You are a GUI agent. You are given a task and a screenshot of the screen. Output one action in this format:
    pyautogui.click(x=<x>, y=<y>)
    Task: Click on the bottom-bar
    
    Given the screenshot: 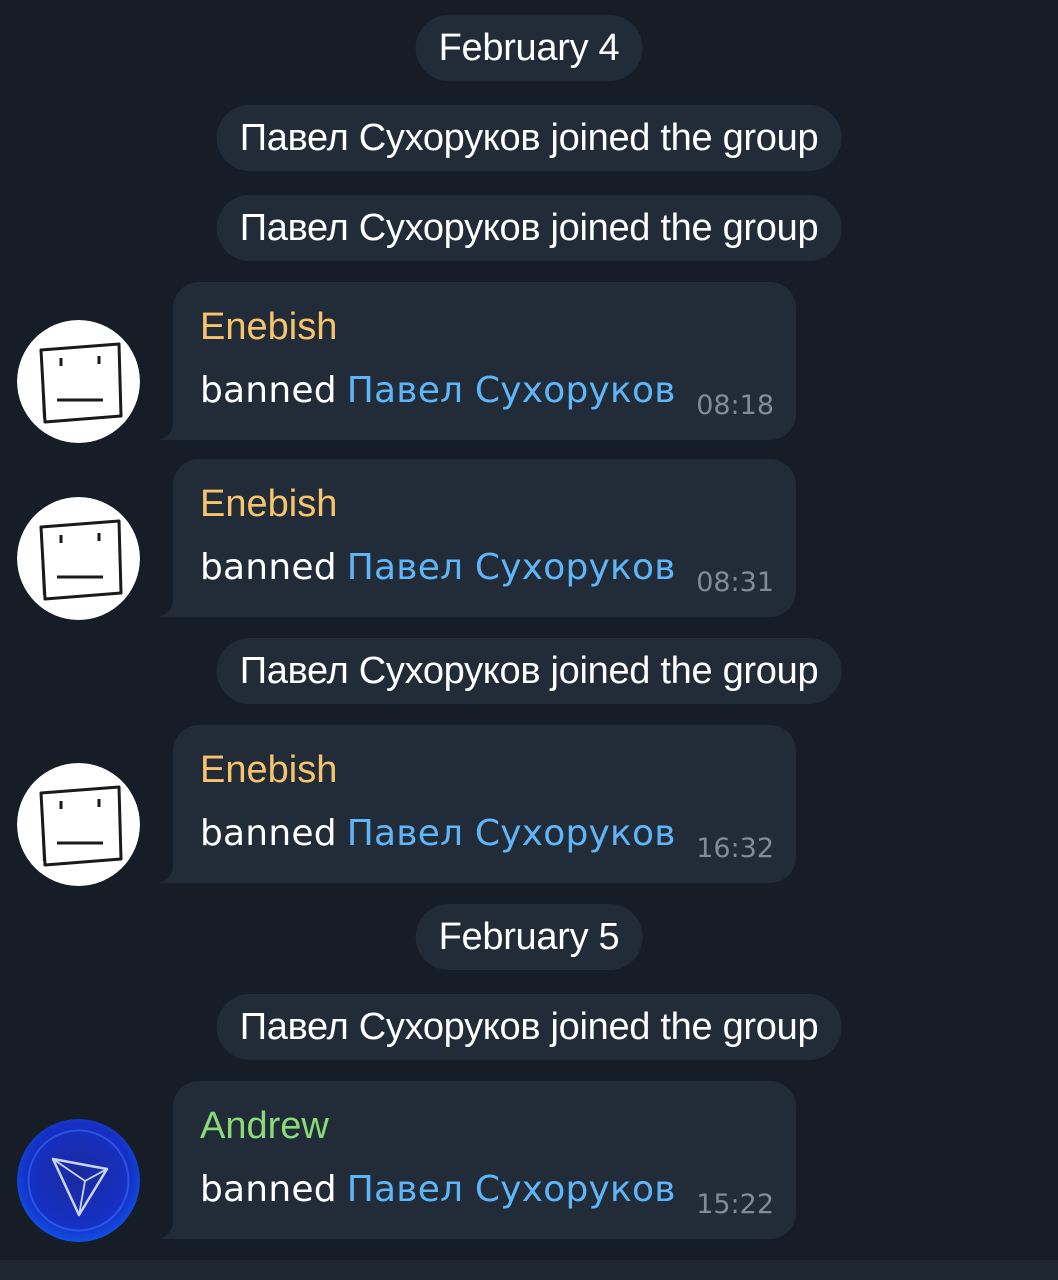 What is the action you would take?
    pyautogui.click(x=529, y=1270)
    